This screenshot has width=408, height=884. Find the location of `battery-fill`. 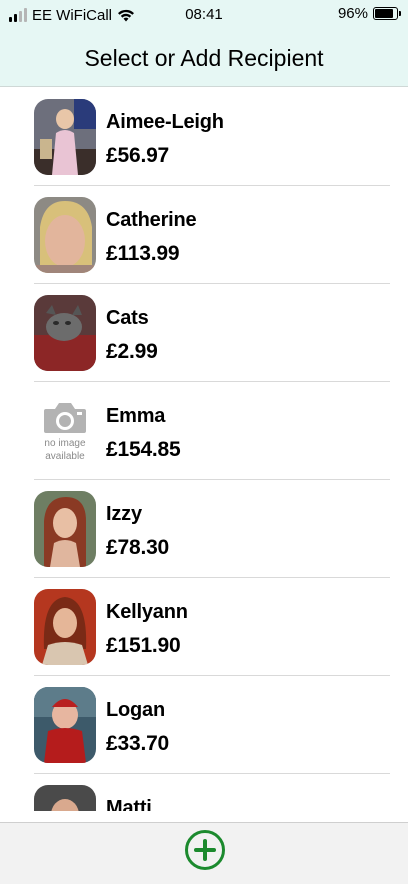

battery-fill is located at coordinates (384, 13).